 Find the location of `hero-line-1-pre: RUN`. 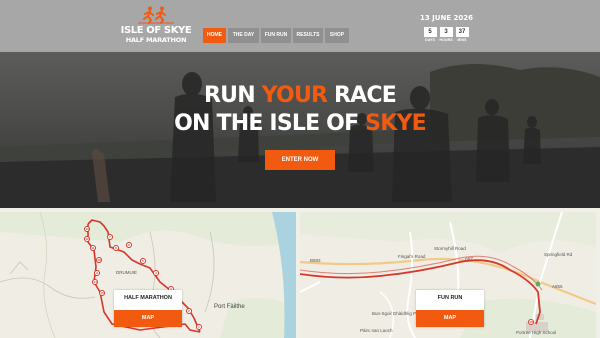

hero-line-1-pre: RUN is located at coordinates (233, 95).